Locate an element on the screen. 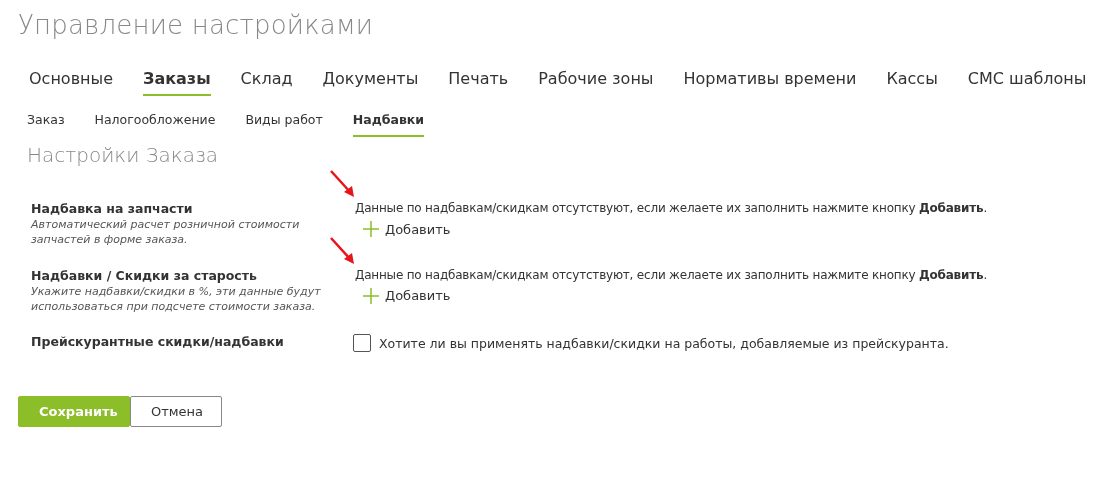 Image resolution: width=1099 pixels, height=479 pixels. tab: Склад is located at coordinates (266, 80).